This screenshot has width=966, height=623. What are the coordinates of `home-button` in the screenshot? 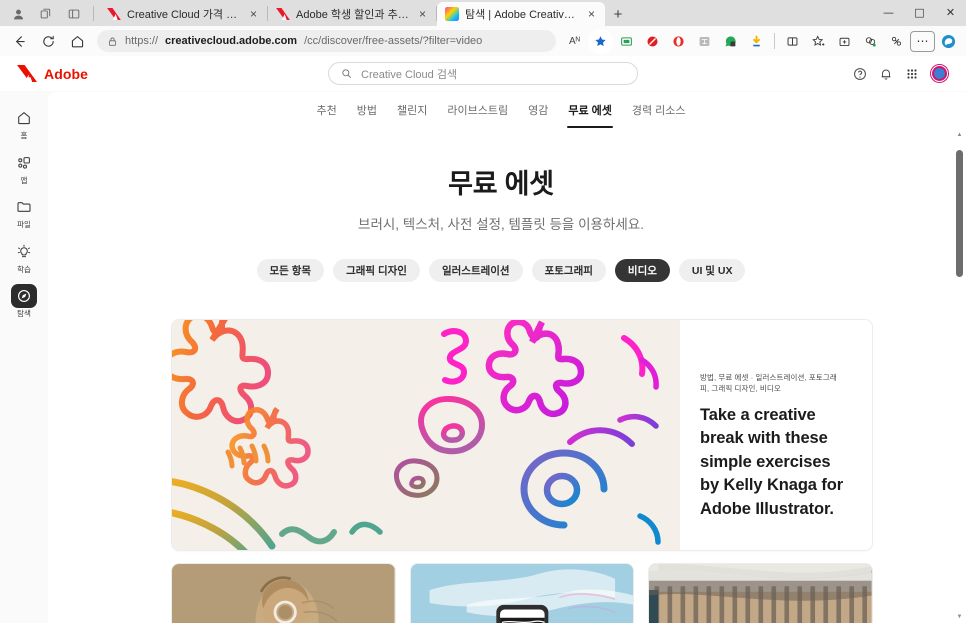 It's located at (77, 41).